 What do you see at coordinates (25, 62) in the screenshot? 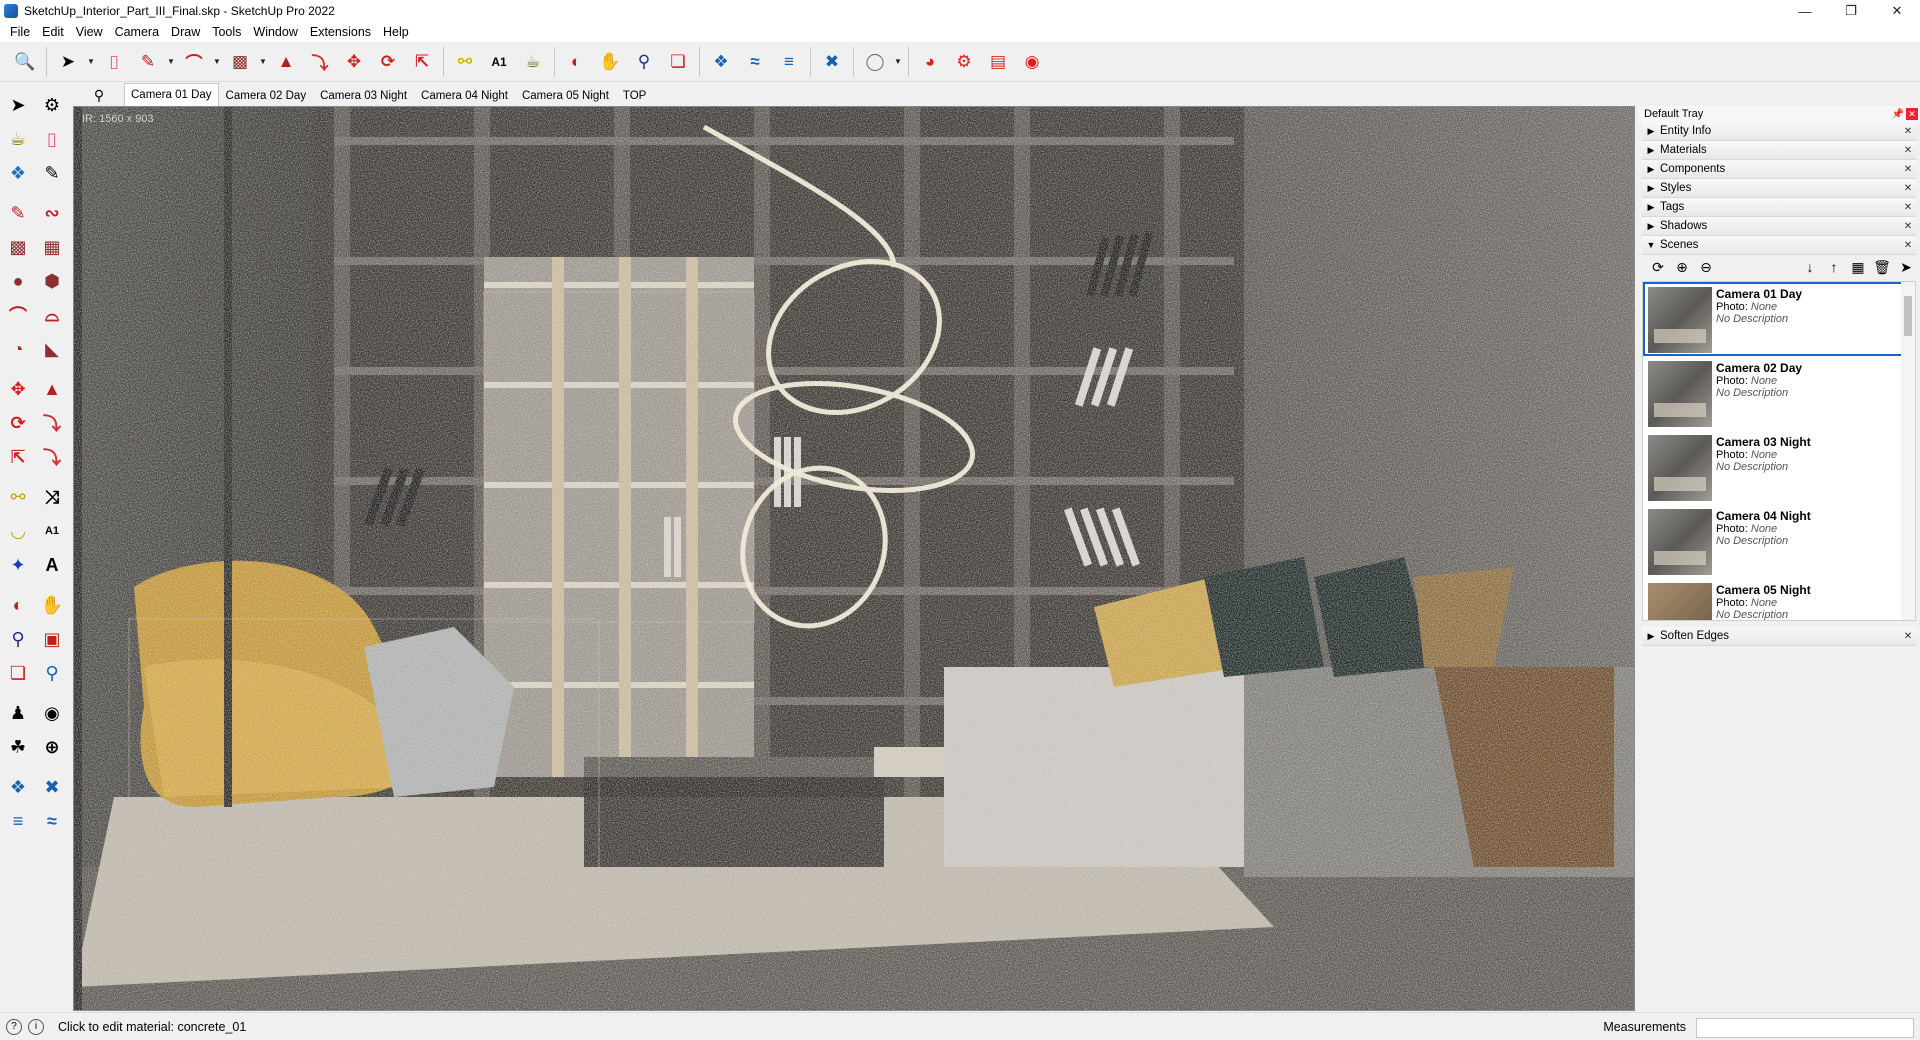
I see `zoom-window-button: 🔍` at bounding box center [25, 62].